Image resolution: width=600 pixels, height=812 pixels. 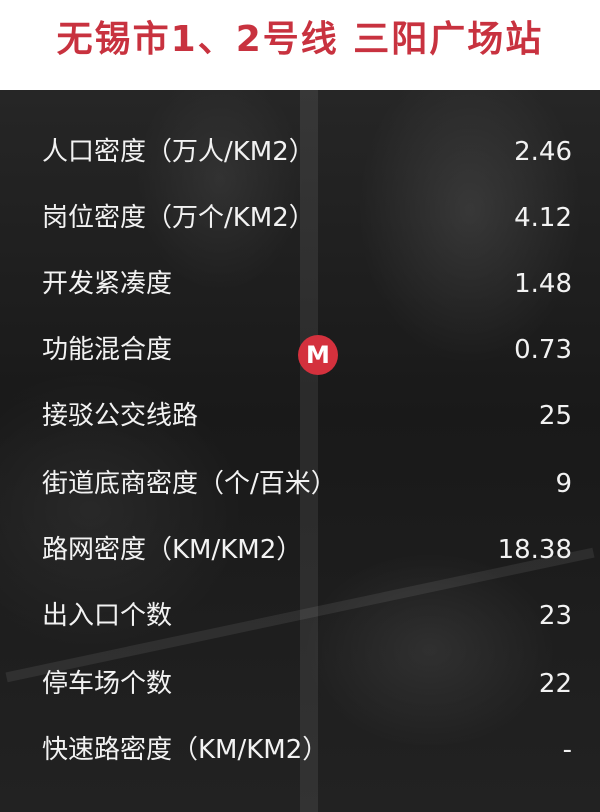 I want to click on header: 无锡市1、2号线 三阳广场站, so click(x=300, y=43).